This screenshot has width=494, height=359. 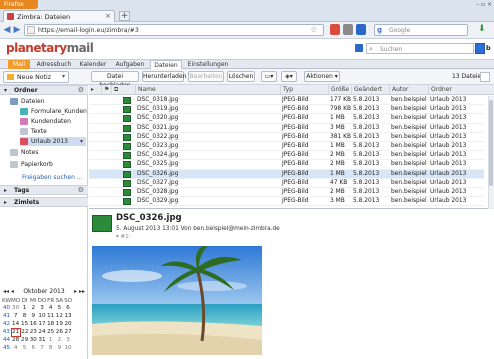 I want to click on column-size: Größe, so click(x=339, y=90).